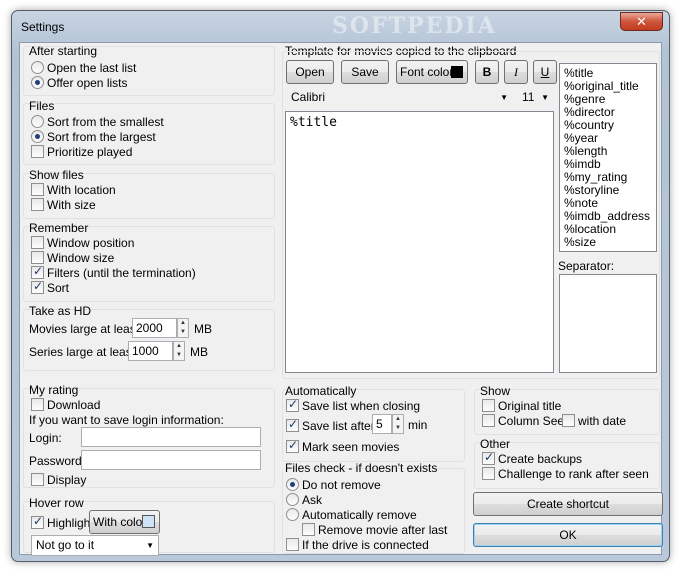 The width and height of the screenshot is (691, 582). I want to click on original-title-option: Original title, so click(521, 405).